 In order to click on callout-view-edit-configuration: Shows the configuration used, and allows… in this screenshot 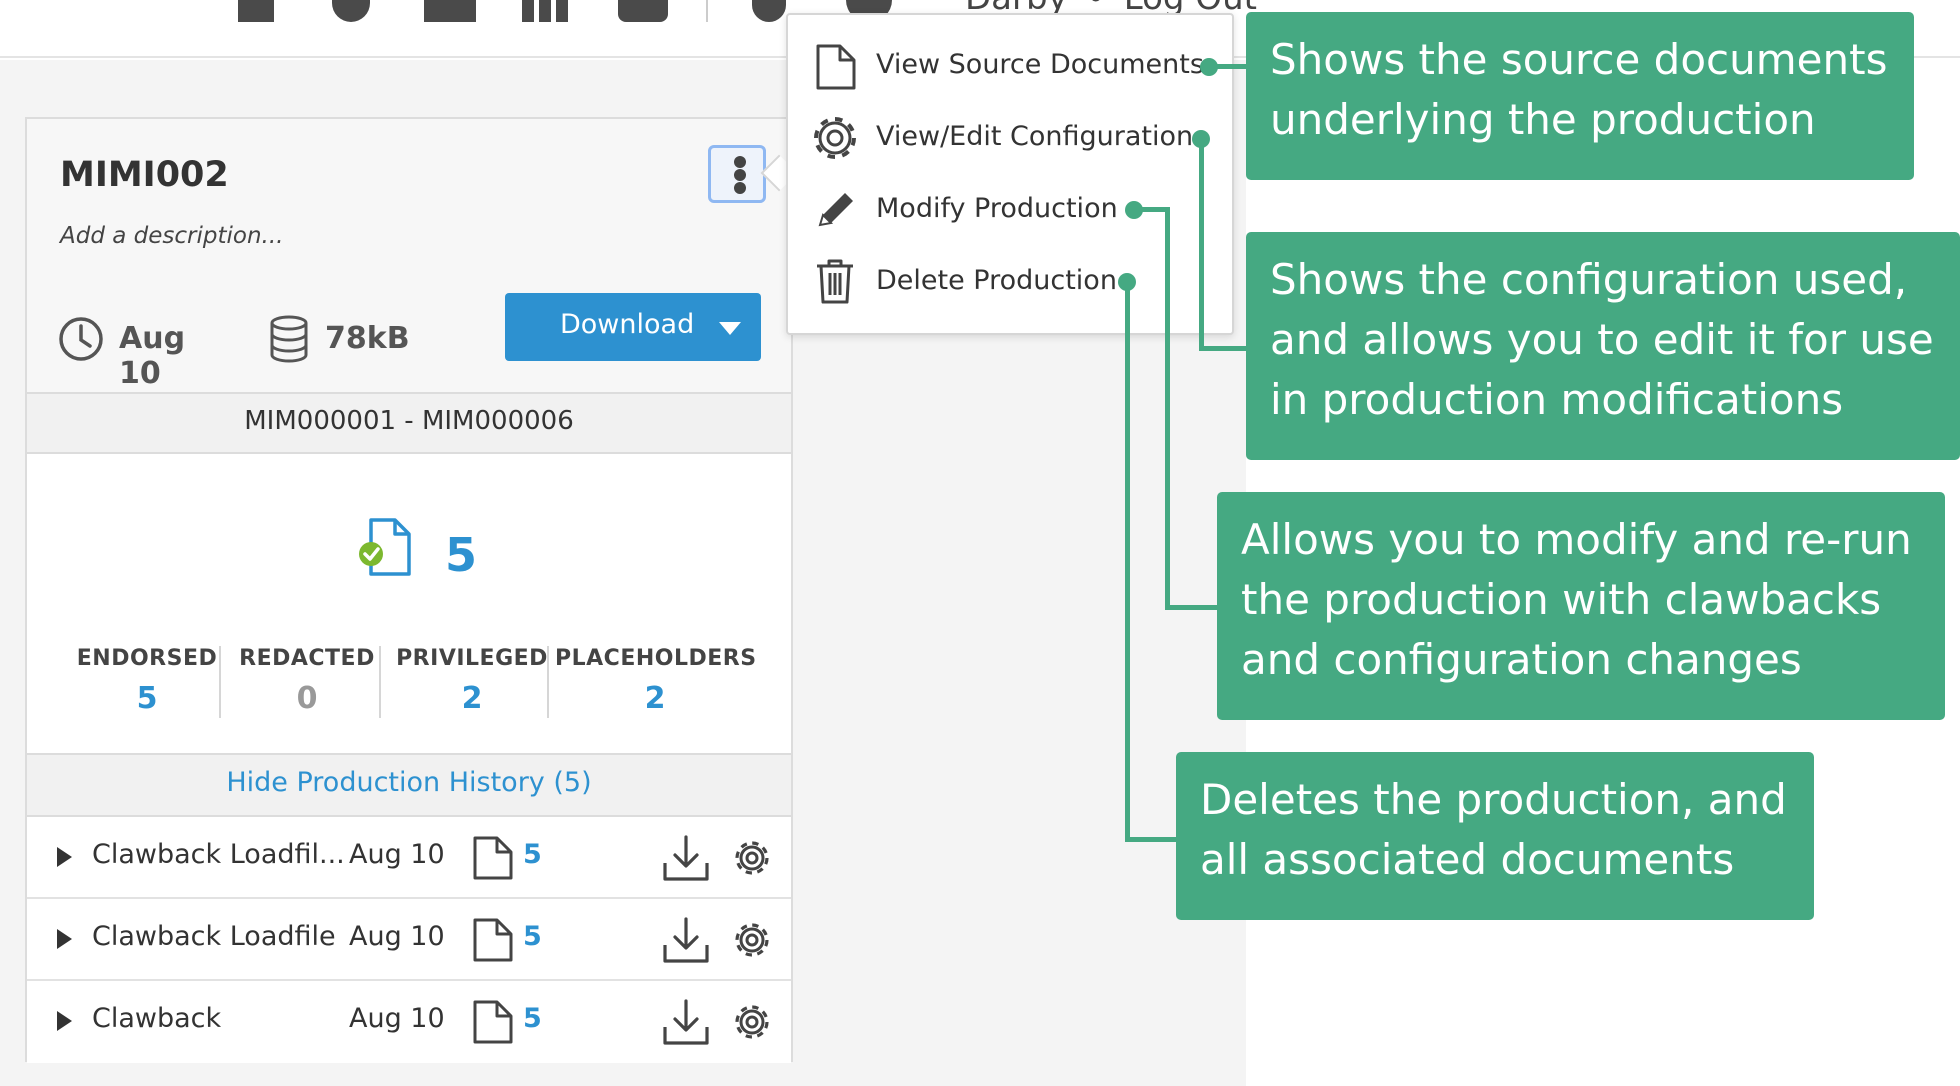, I will do `click(1603, 346)`.